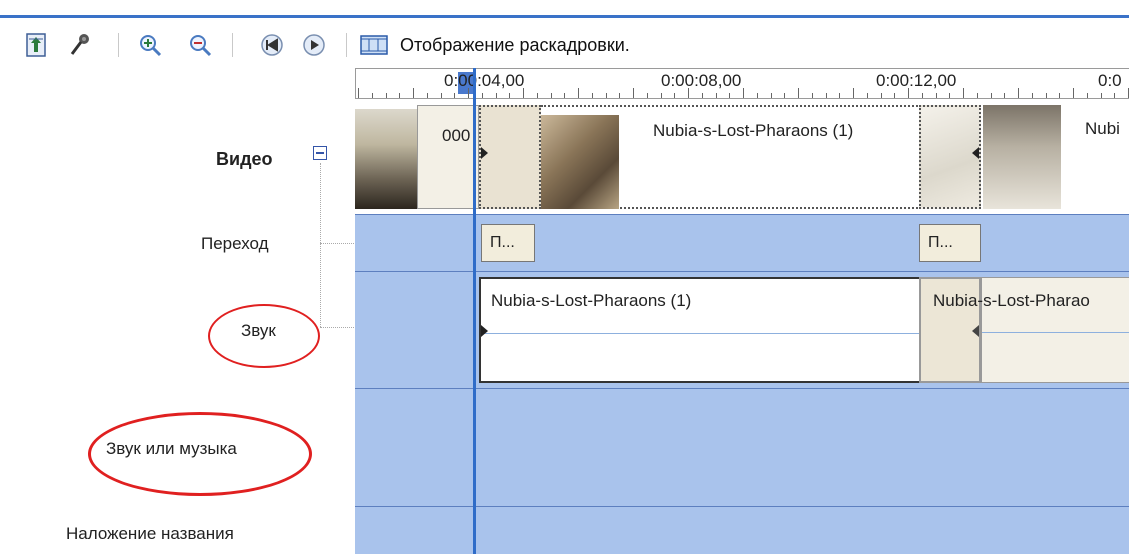 The height and width of the screenshot is (554, 1129). What do you see at coordinates (731, 157) in the screenshot?
I see `video-clip-main: Nubia-s-Lost-Pharaons (1)` at bounding box center [731, 157].